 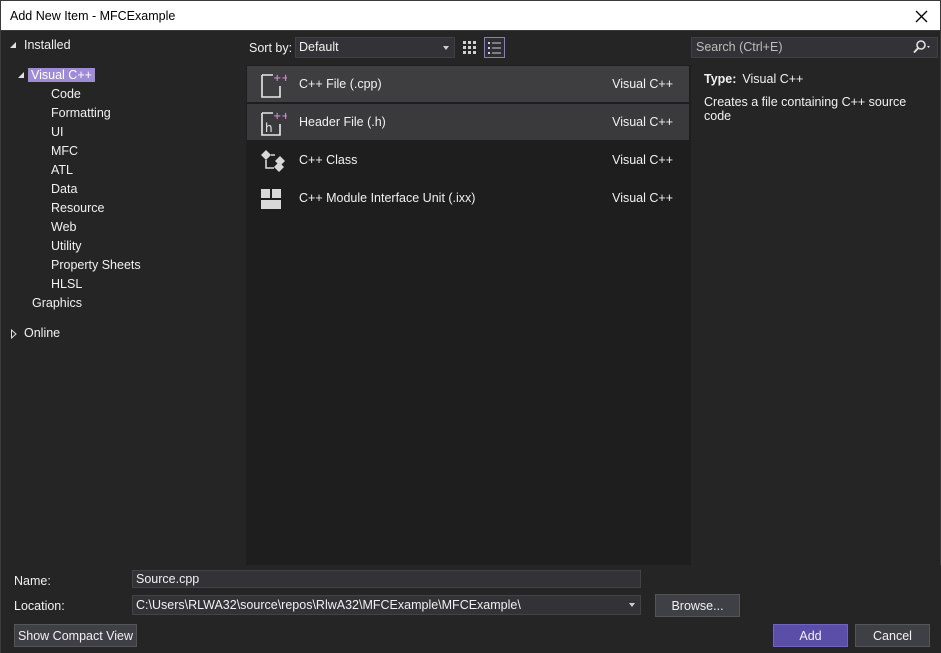 What do you see at coordinates (271, 48) in the screenshot?
I see `sort-by-label: Sort by:` at bounding box center [271, 48].